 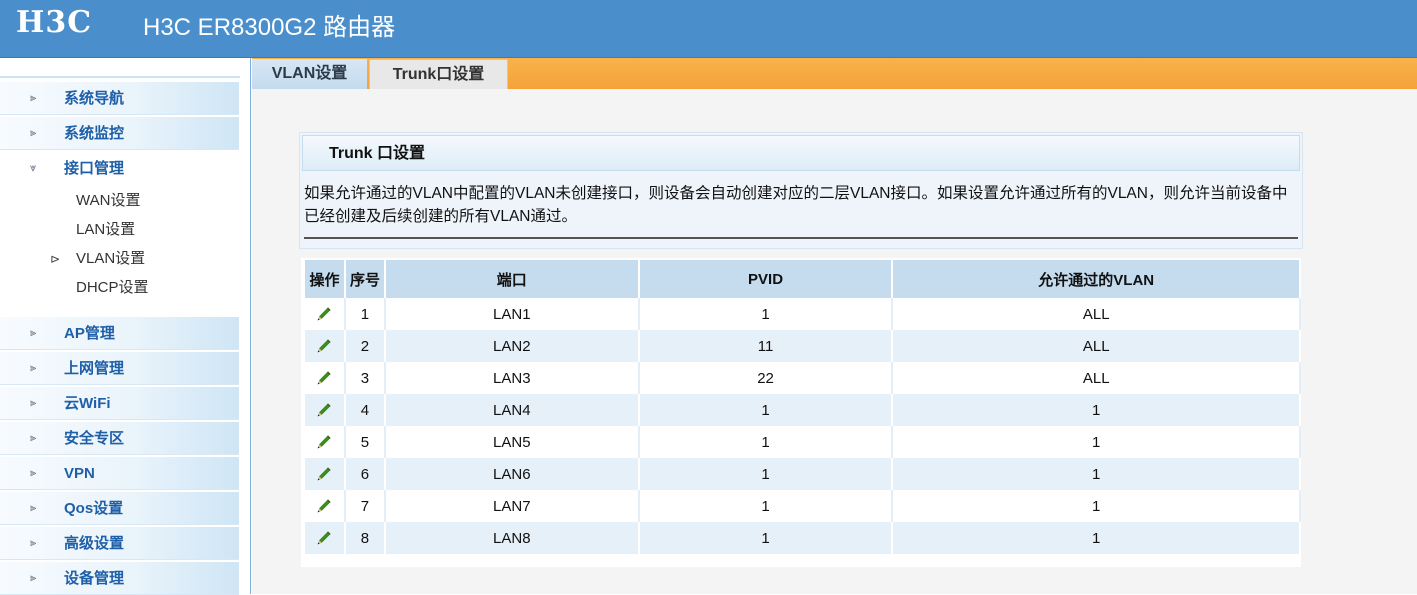 I want to click on table-row: 1 LAN1 1 ALL, so click(x=803, y=314).